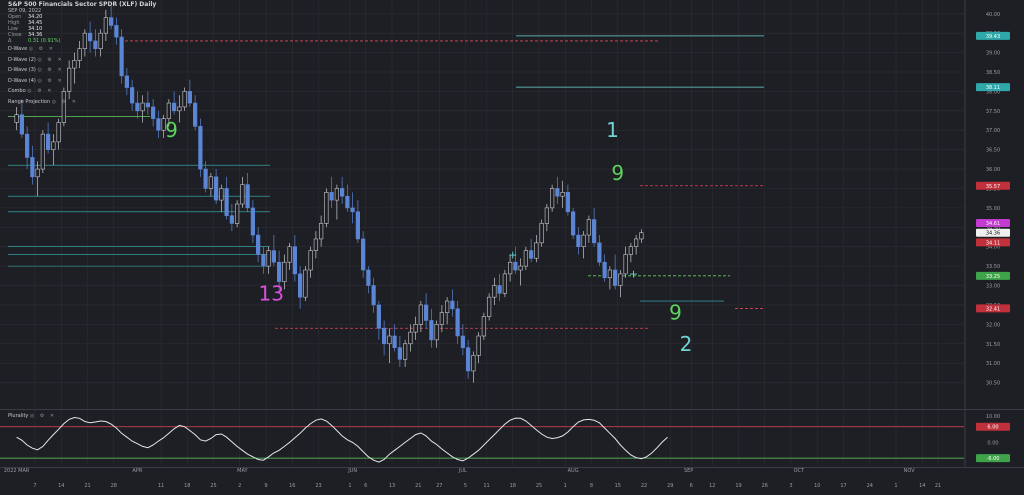  Describe the element at coordinates (32, 416) in the screenshot. I see `plurality-legend: Plurality ◎ ⚙ ✕` at that location.